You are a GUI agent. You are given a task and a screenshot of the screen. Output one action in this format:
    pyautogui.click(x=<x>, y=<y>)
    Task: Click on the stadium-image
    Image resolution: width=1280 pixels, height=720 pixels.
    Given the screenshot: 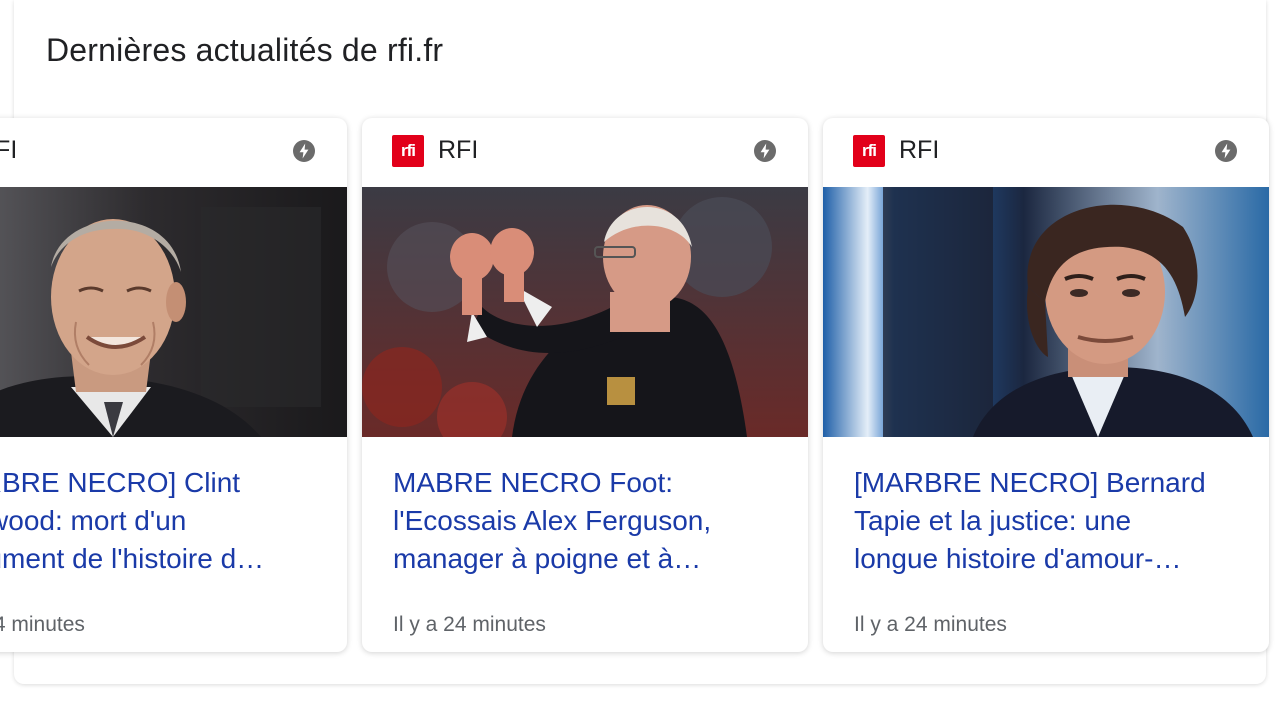 What is the action you would take?
    pyautogui.click(x=585, y=312)
    